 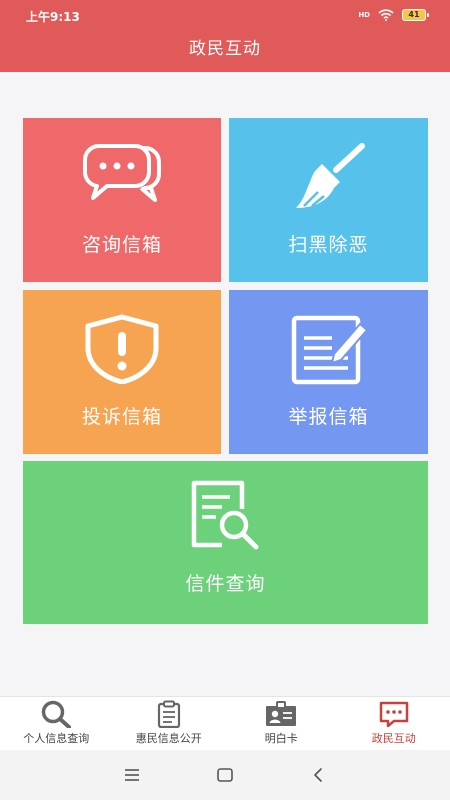 I want to click on consult-mailbox-tile: 咨询信箱, so click(x=122, y=200).